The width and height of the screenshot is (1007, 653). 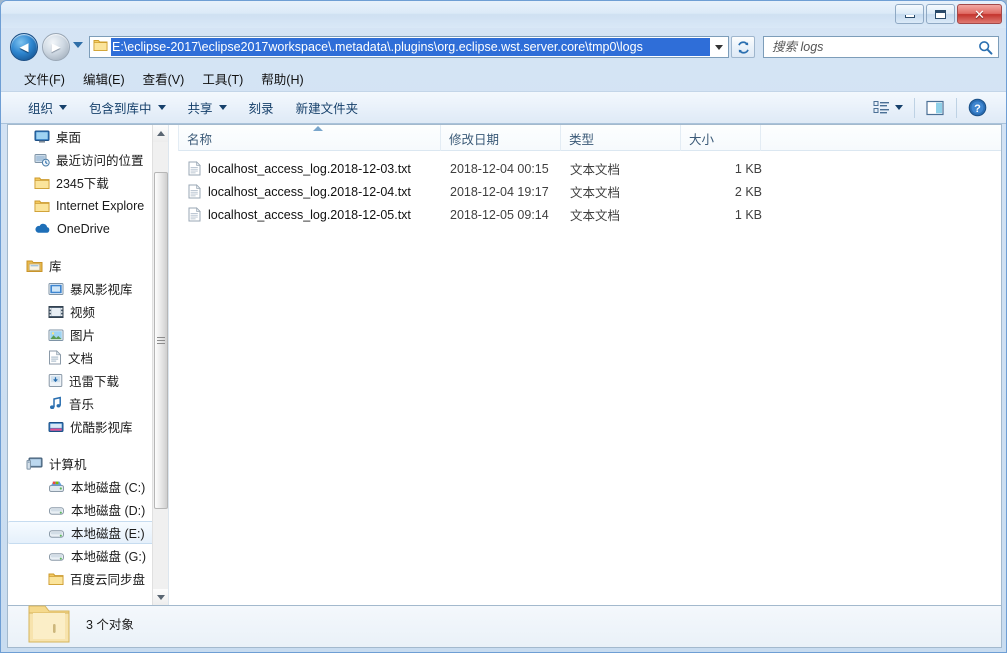 I want to click on scroll-down-button, so click(x=160, y=597).